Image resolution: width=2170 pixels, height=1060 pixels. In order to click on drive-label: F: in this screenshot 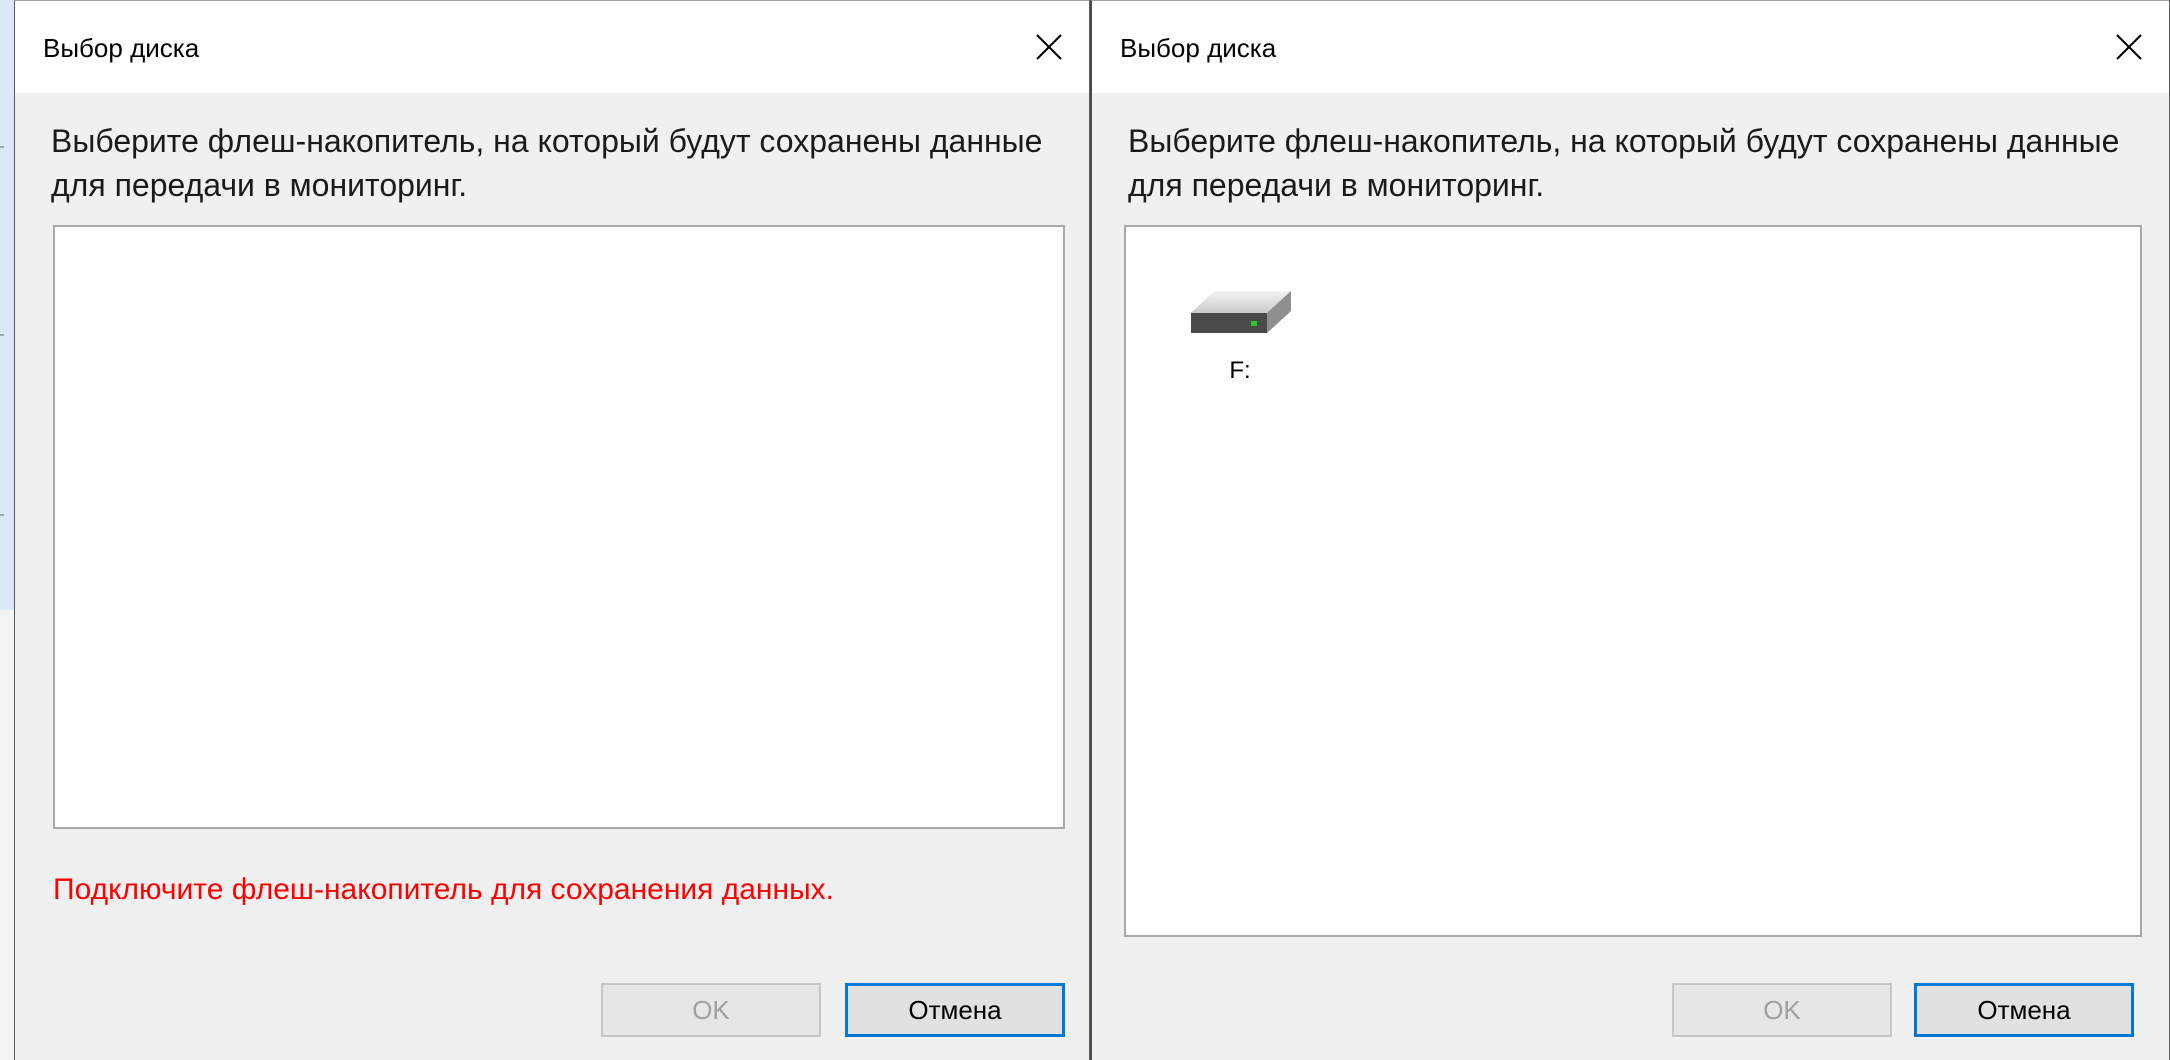, I will do `click(1240, 370)`.